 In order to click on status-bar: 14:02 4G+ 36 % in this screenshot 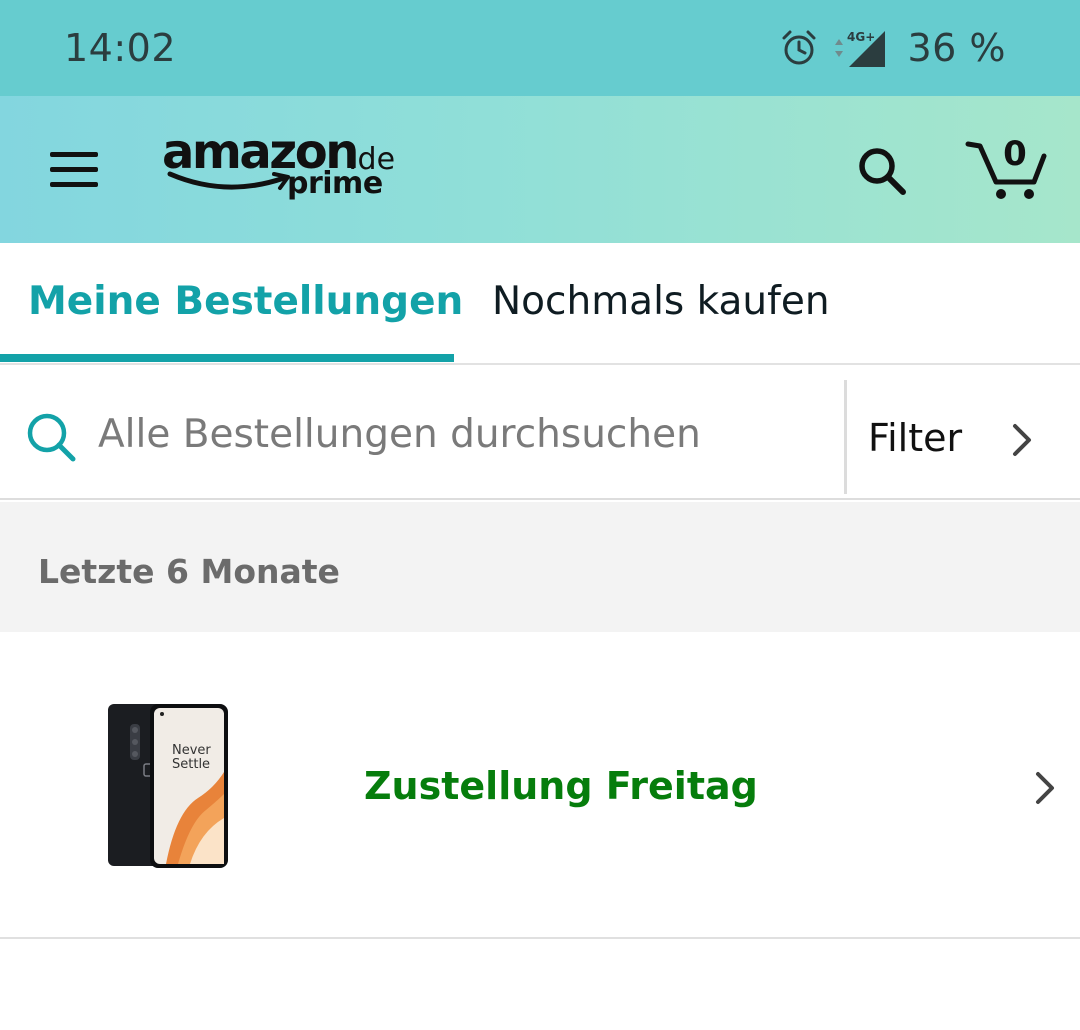, I will do `click(540, 48)`.